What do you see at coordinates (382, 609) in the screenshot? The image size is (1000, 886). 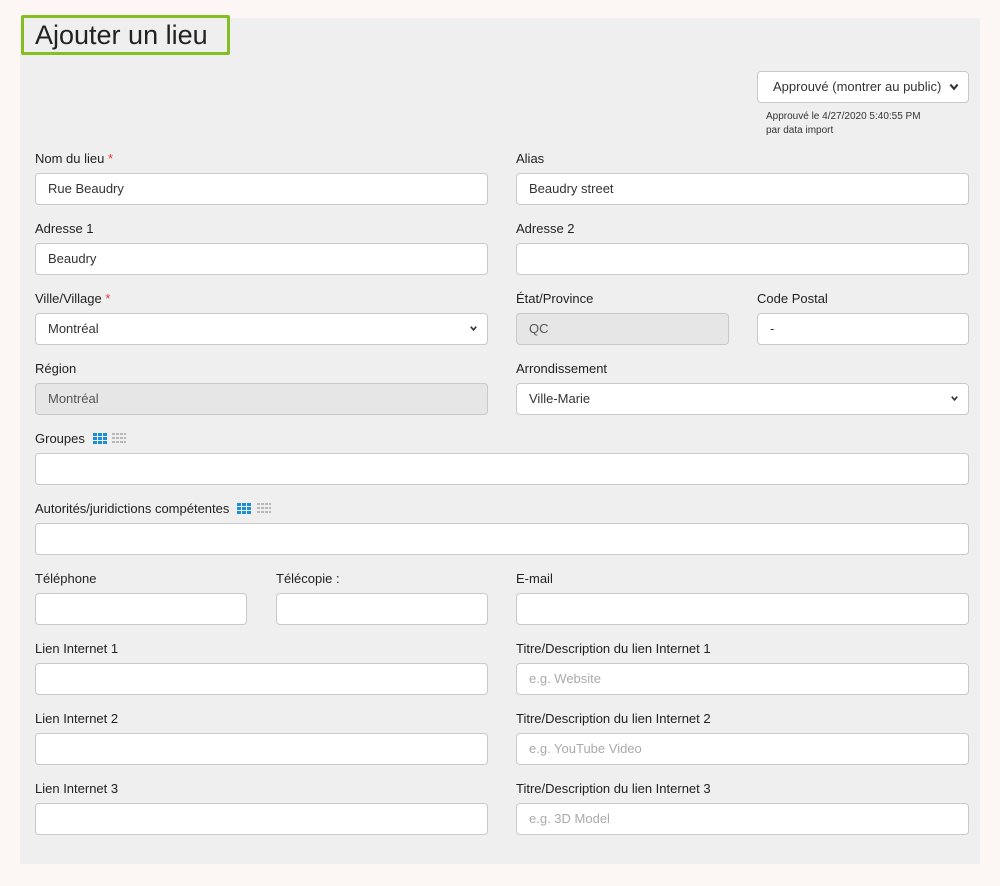 I see `telecopie-input` at bounding box center [382, 609].